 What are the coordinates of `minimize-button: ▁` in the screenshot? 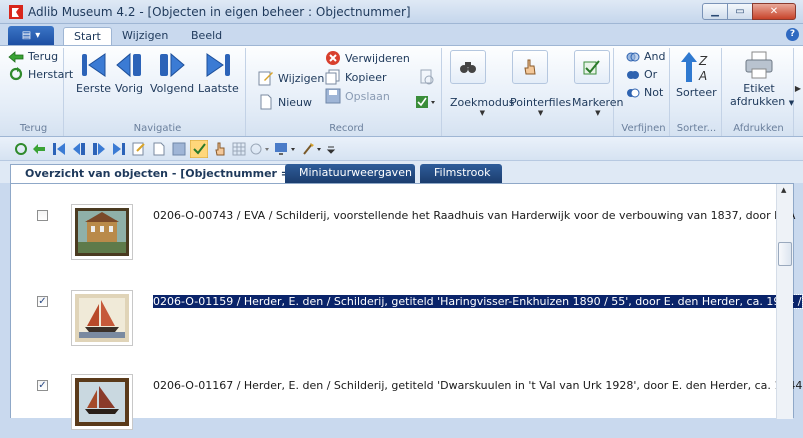 It's located at (715, 11).